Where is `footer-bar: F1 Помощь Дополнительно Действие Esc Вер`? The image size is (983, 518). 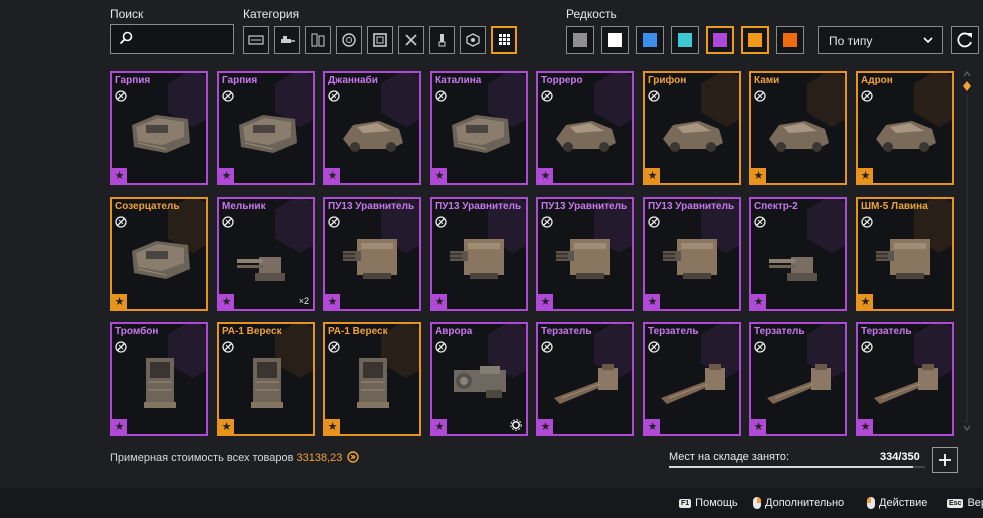 footer-bar: F1 Помощь Дополнительно Действие Esc Вер is located at coordinates (491, 503).